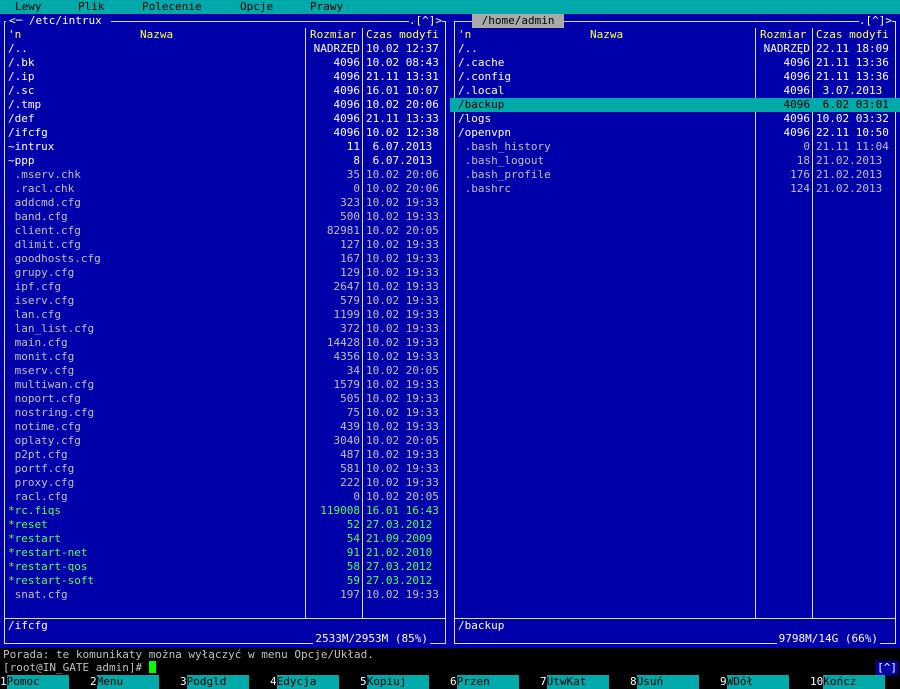 This screenshot has width=900, height=689. What do you see at coordinates (225, 357) in the screenshot?
I see `left-file-row: monit.cfg 4356 10.02 19:33` at bounding box center [225, 357].